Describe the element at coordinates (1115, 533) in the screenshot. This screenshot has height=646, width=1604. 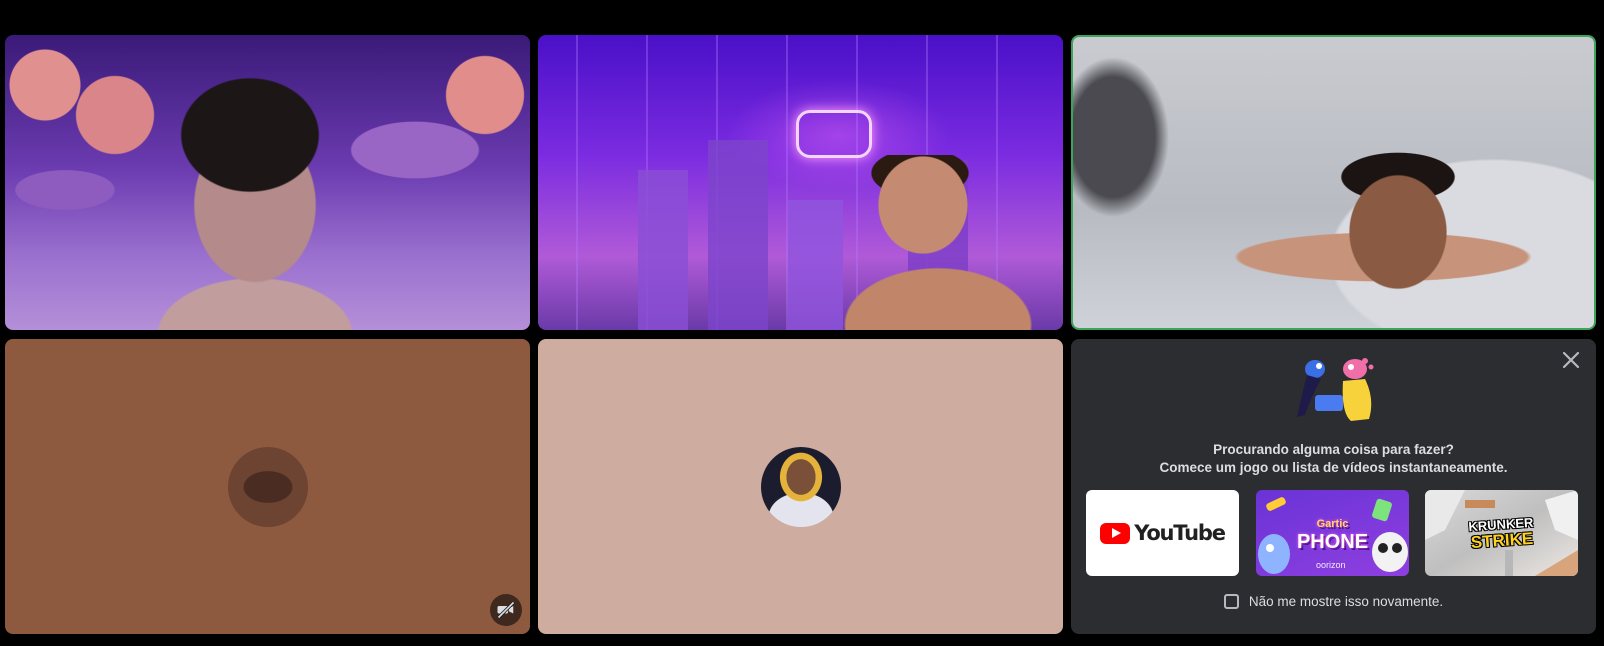
I see `youtube-play-icon` at that location.